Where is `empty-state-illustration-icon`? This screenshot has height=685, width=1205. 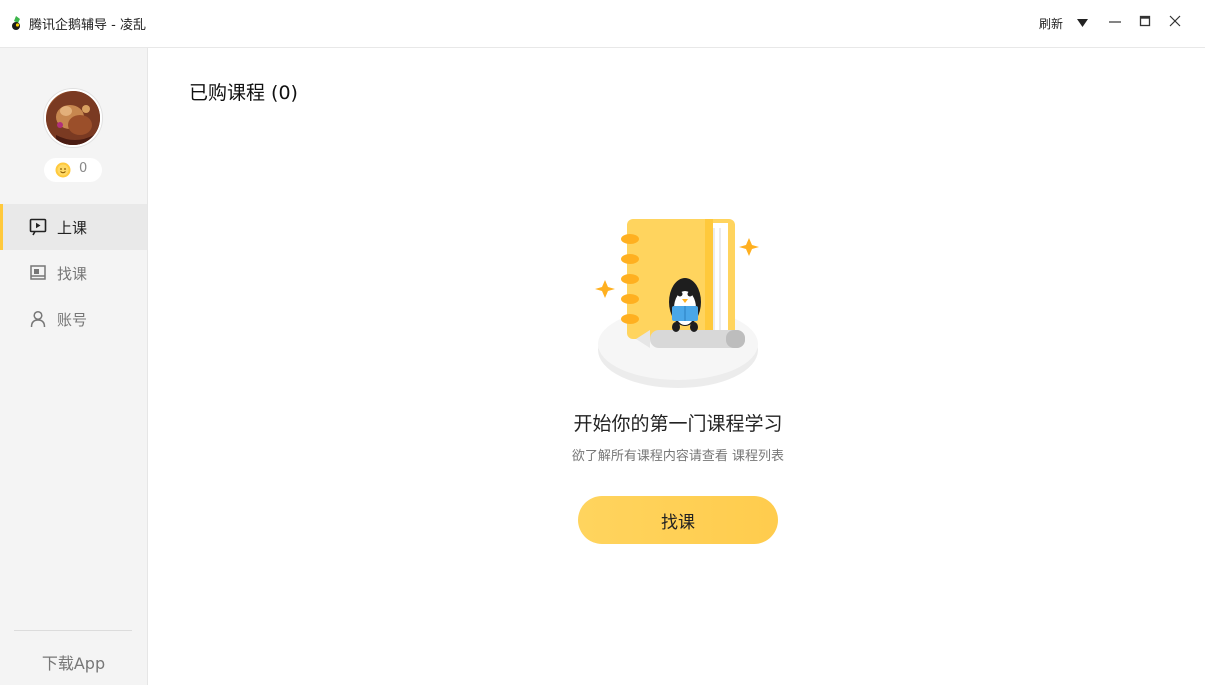
empty-state-illustration-icon is located at coordinates (677, 303).